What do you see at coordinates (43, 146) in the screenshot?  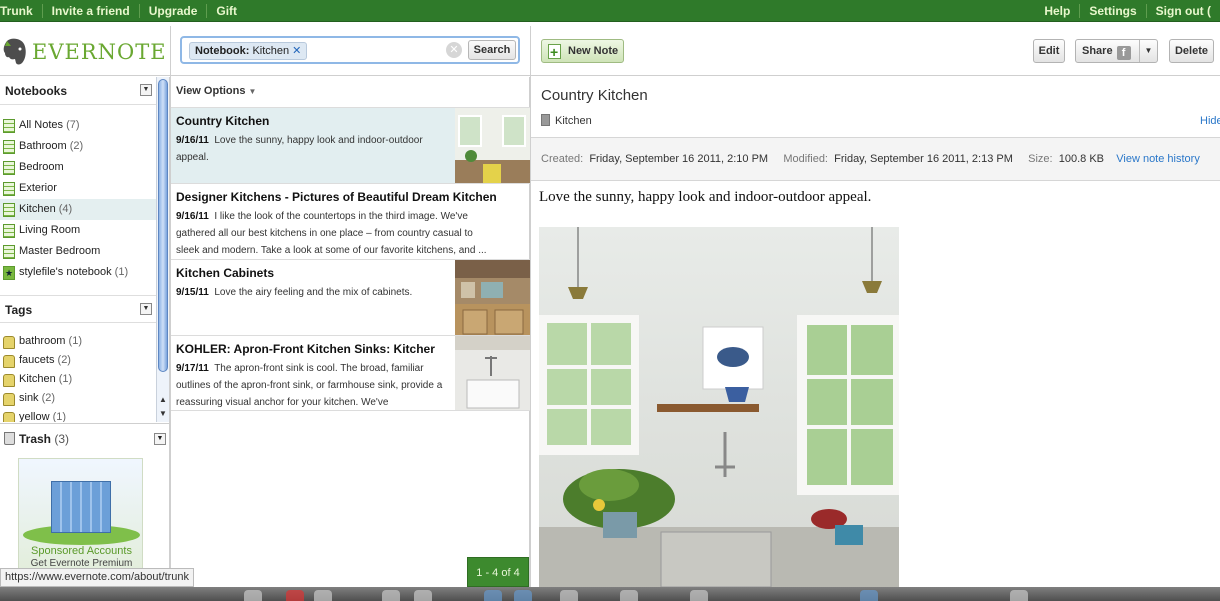 I see `notebook-label: Bathroom` at bounding box center [43, 146].